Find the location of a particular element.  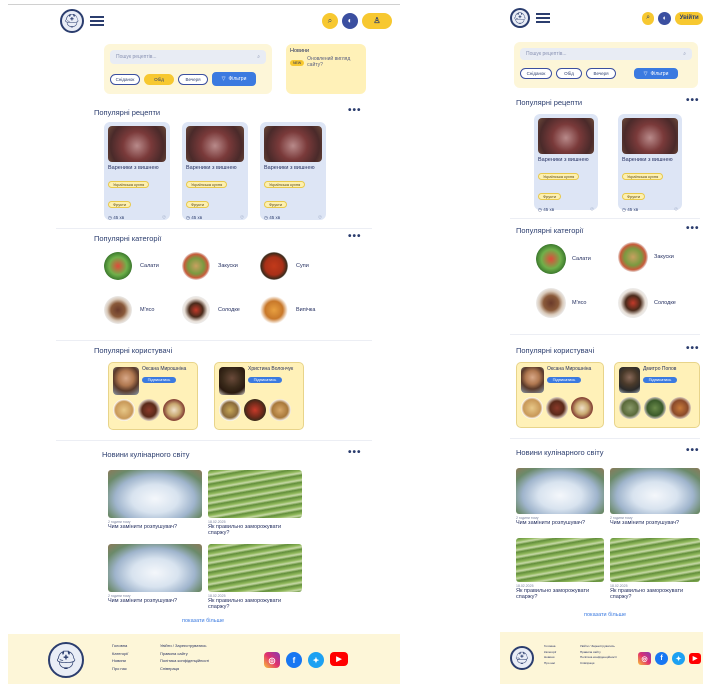

category-item: Закуски is located at coordinates (210, 266).